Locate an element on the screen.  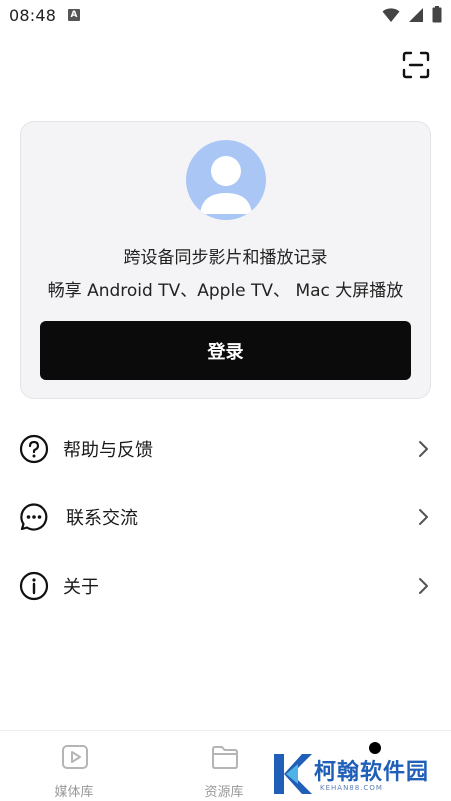
menu-label-about: 关于 is located at coordinates (81, 587).